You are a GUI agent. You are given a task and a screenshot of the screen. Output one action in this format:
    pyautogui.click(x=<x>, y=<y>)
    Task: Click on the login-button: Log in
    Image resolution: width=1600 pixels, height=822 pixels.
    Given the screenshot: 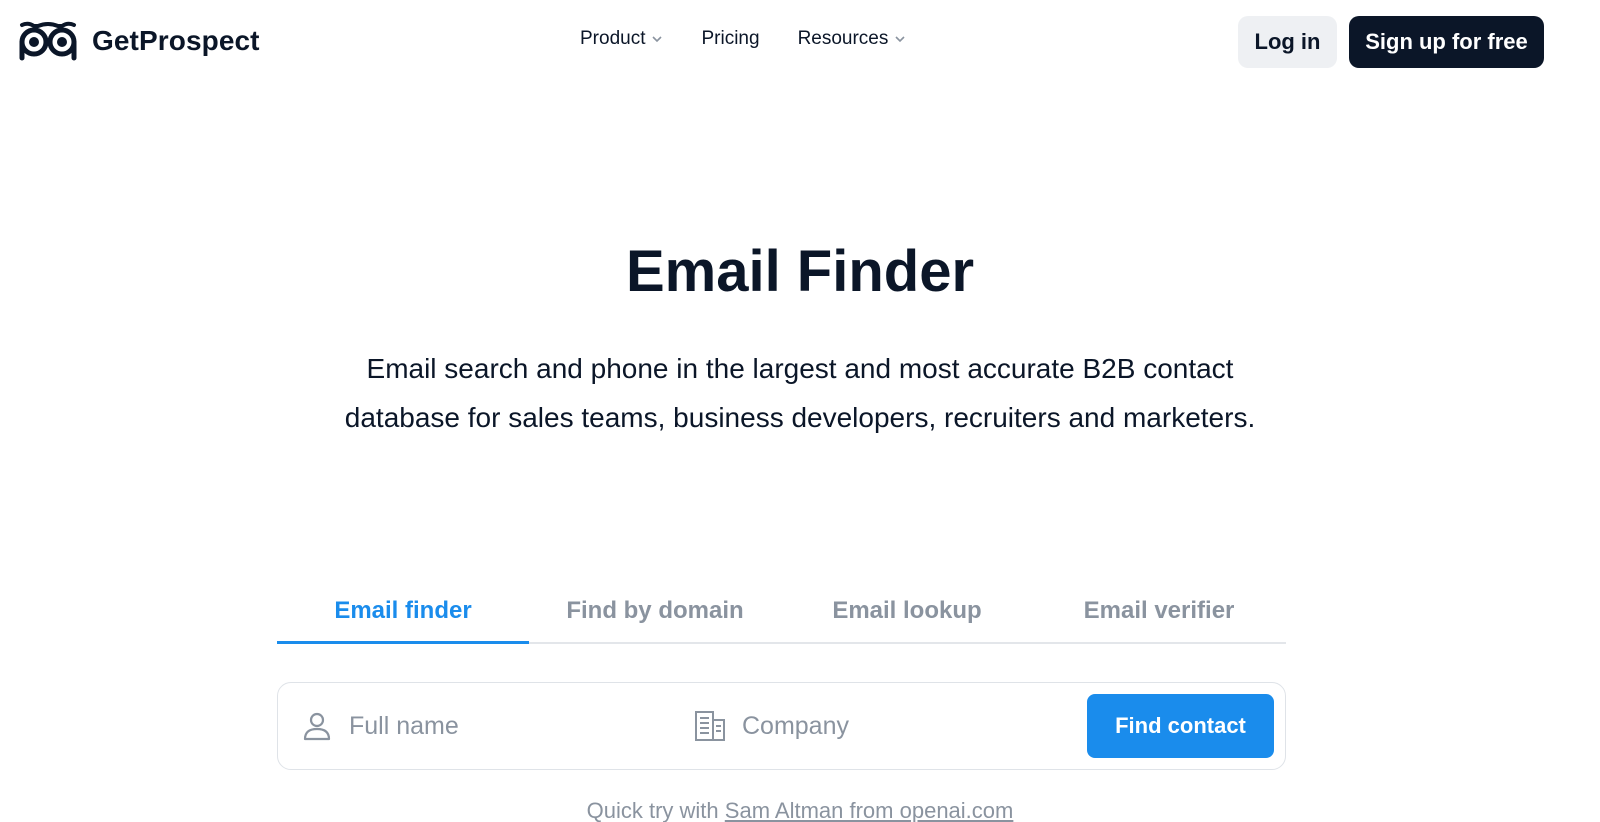 What is the action you would take?
    pyautogui.click(x=1287, y=42)
    